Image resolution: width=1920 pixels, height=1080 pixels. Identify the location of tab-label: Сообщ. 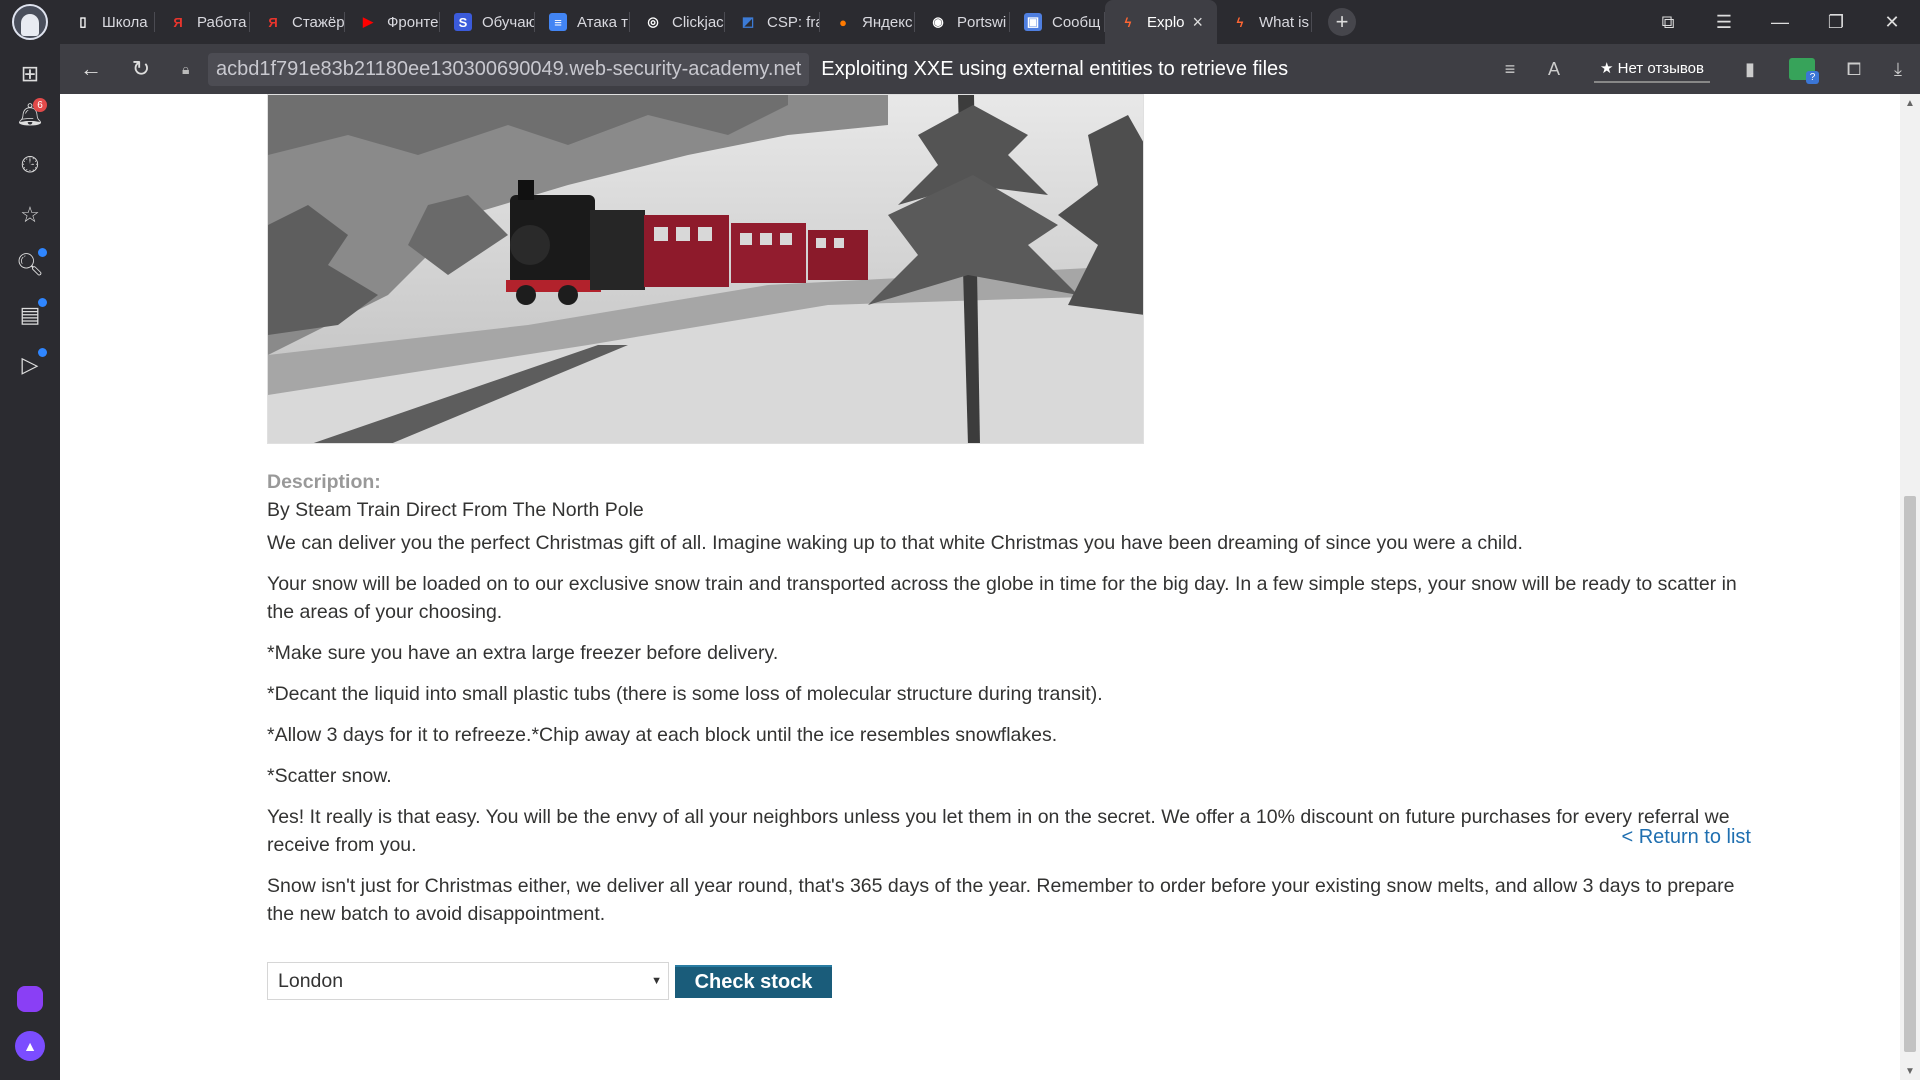
(1076, 22).